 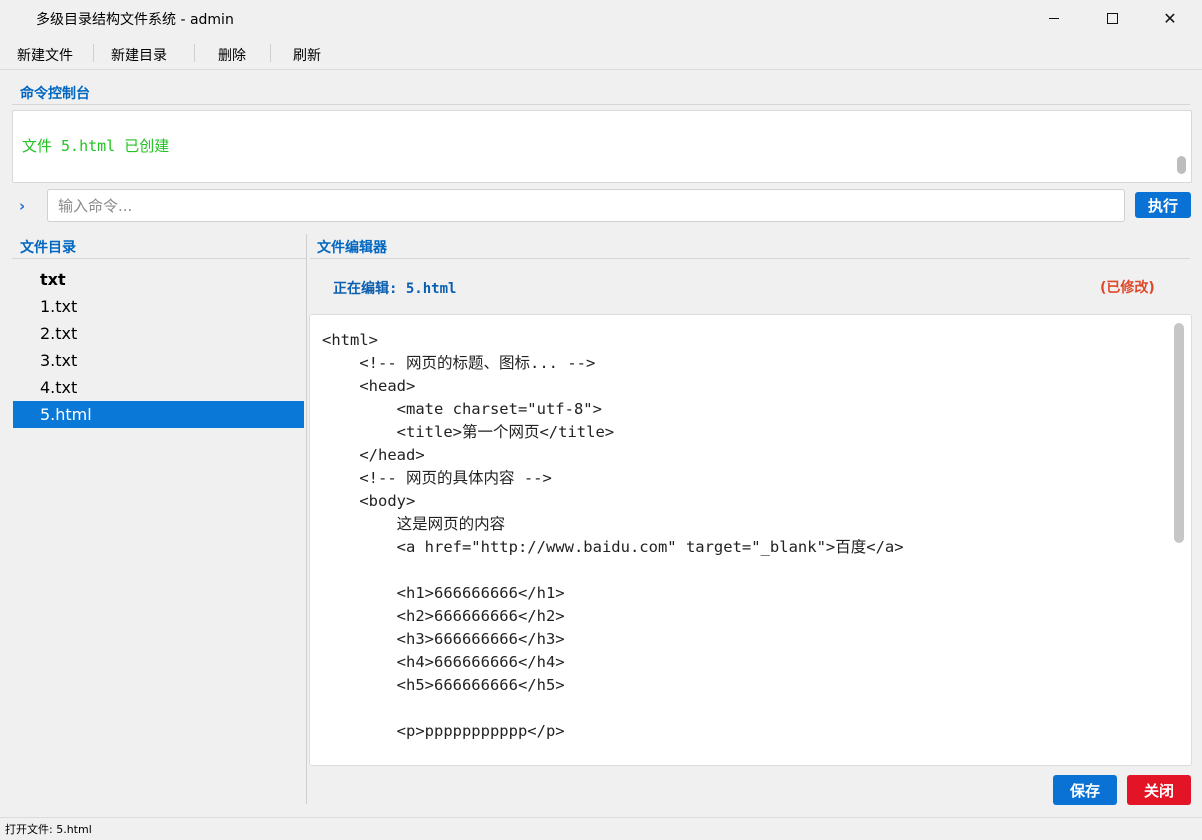 I want to click on editor-scrollbar, so click(x=1179, y=542).